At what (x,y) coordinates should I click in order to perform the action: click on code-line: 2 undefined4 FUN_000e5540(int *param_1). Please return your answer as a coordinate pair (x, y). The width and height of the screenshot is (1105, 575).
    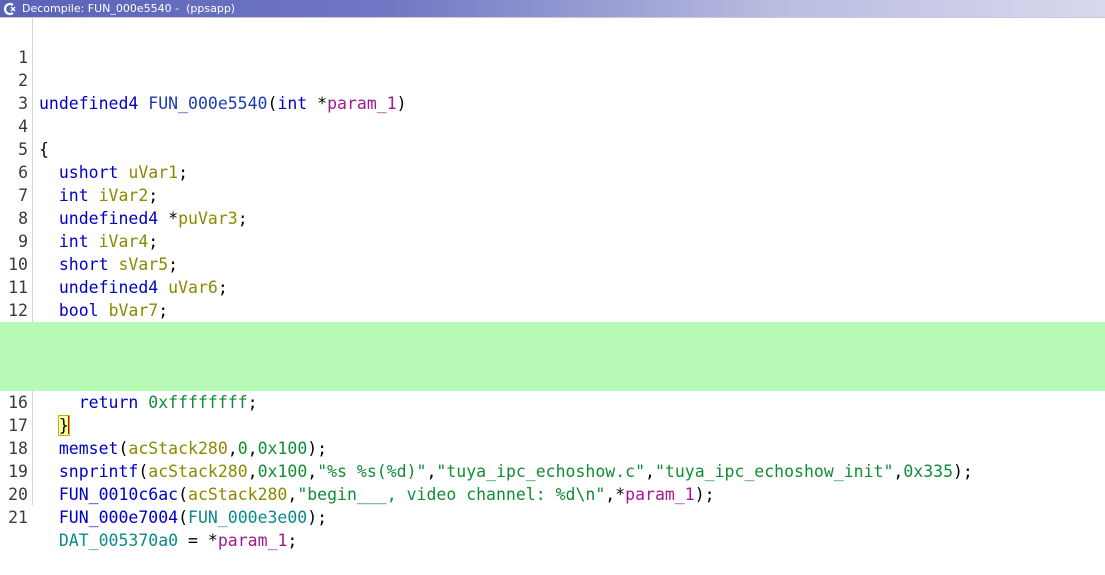
    Looking at the image, I should click on (552, 79).